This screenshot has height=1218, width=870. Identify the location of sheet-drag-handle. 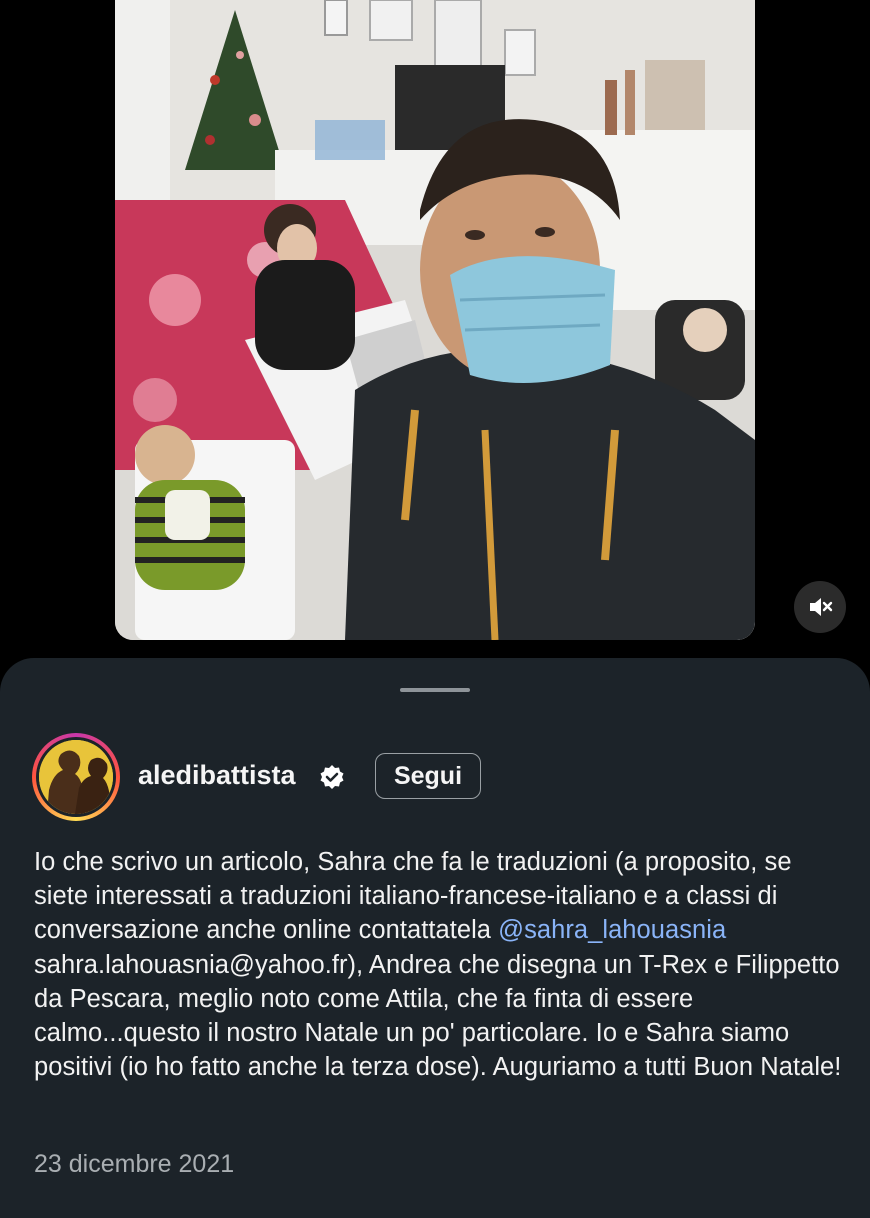
(435, 690).